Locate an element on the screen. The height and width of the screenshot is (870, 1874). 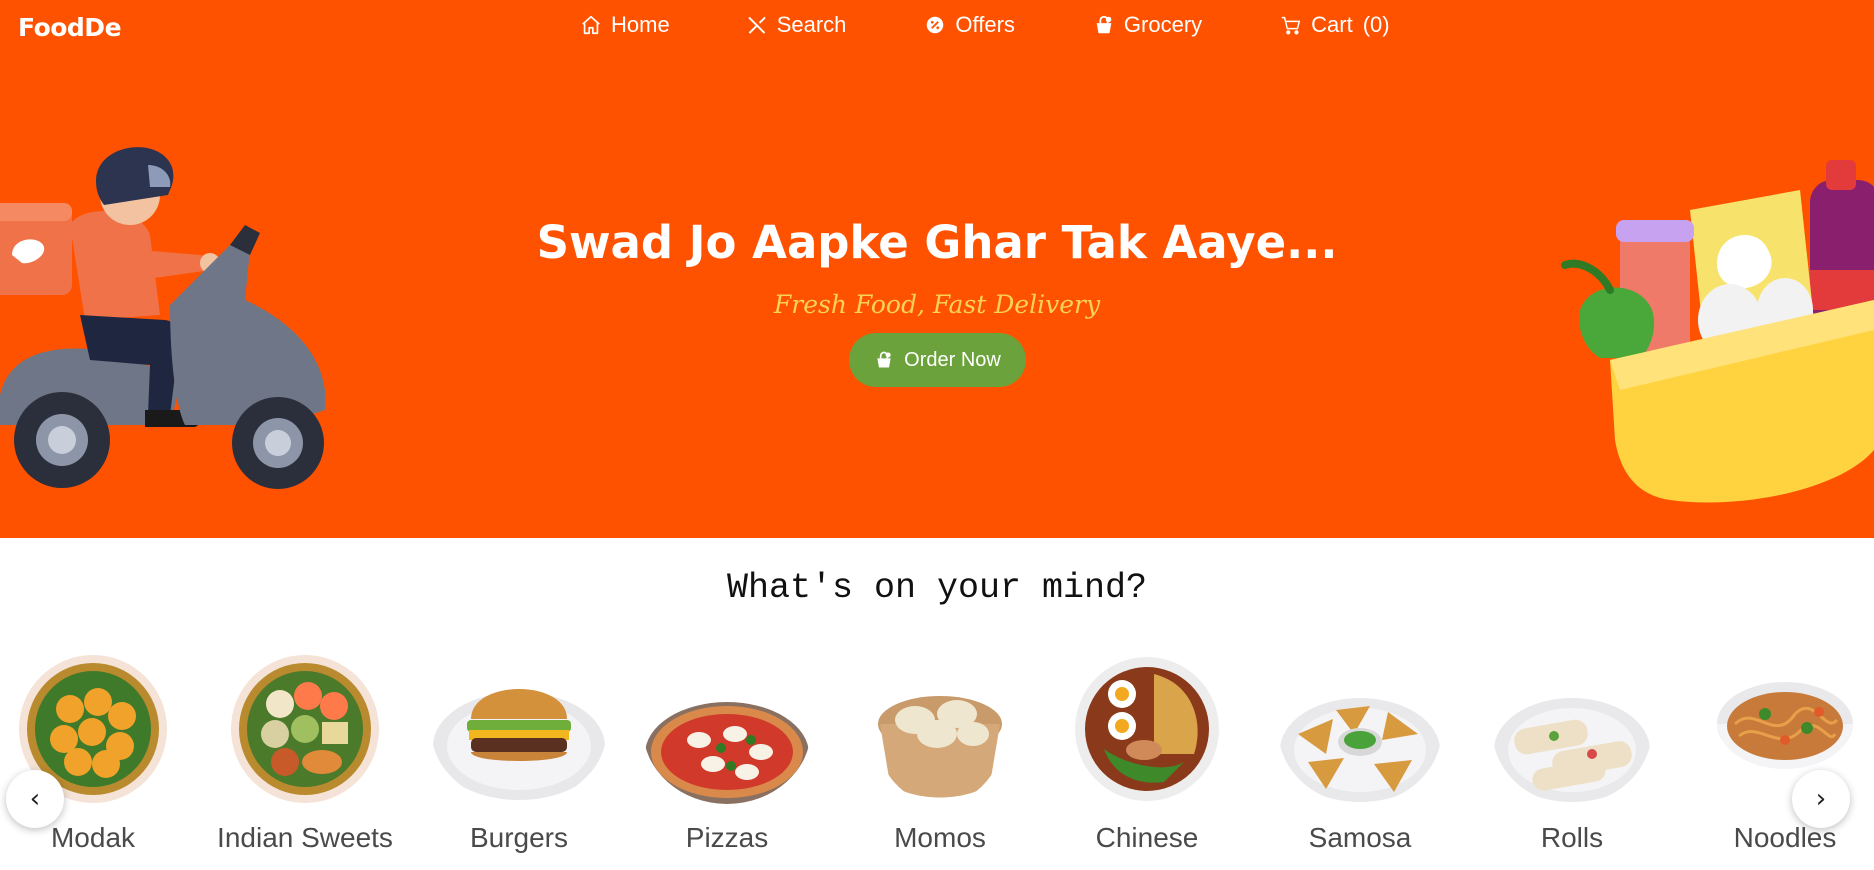
category-item: Pizzas is located at coordinates (727, 760).